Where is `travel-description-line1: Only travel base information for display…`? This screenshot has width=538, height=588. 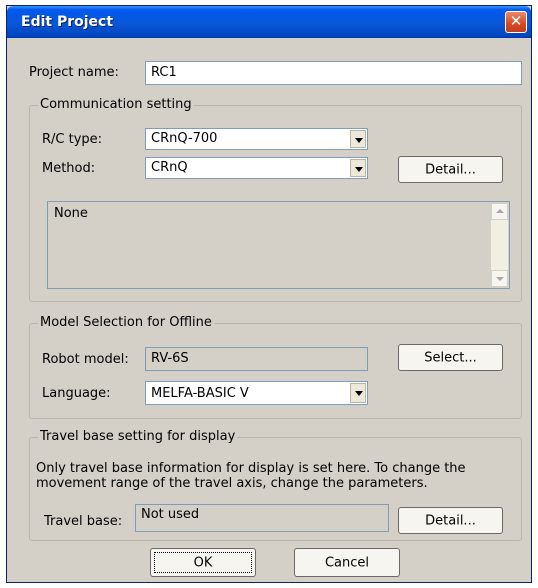 travel-description-line1: Only travel base information for display… is located at coordinates (251, 468).